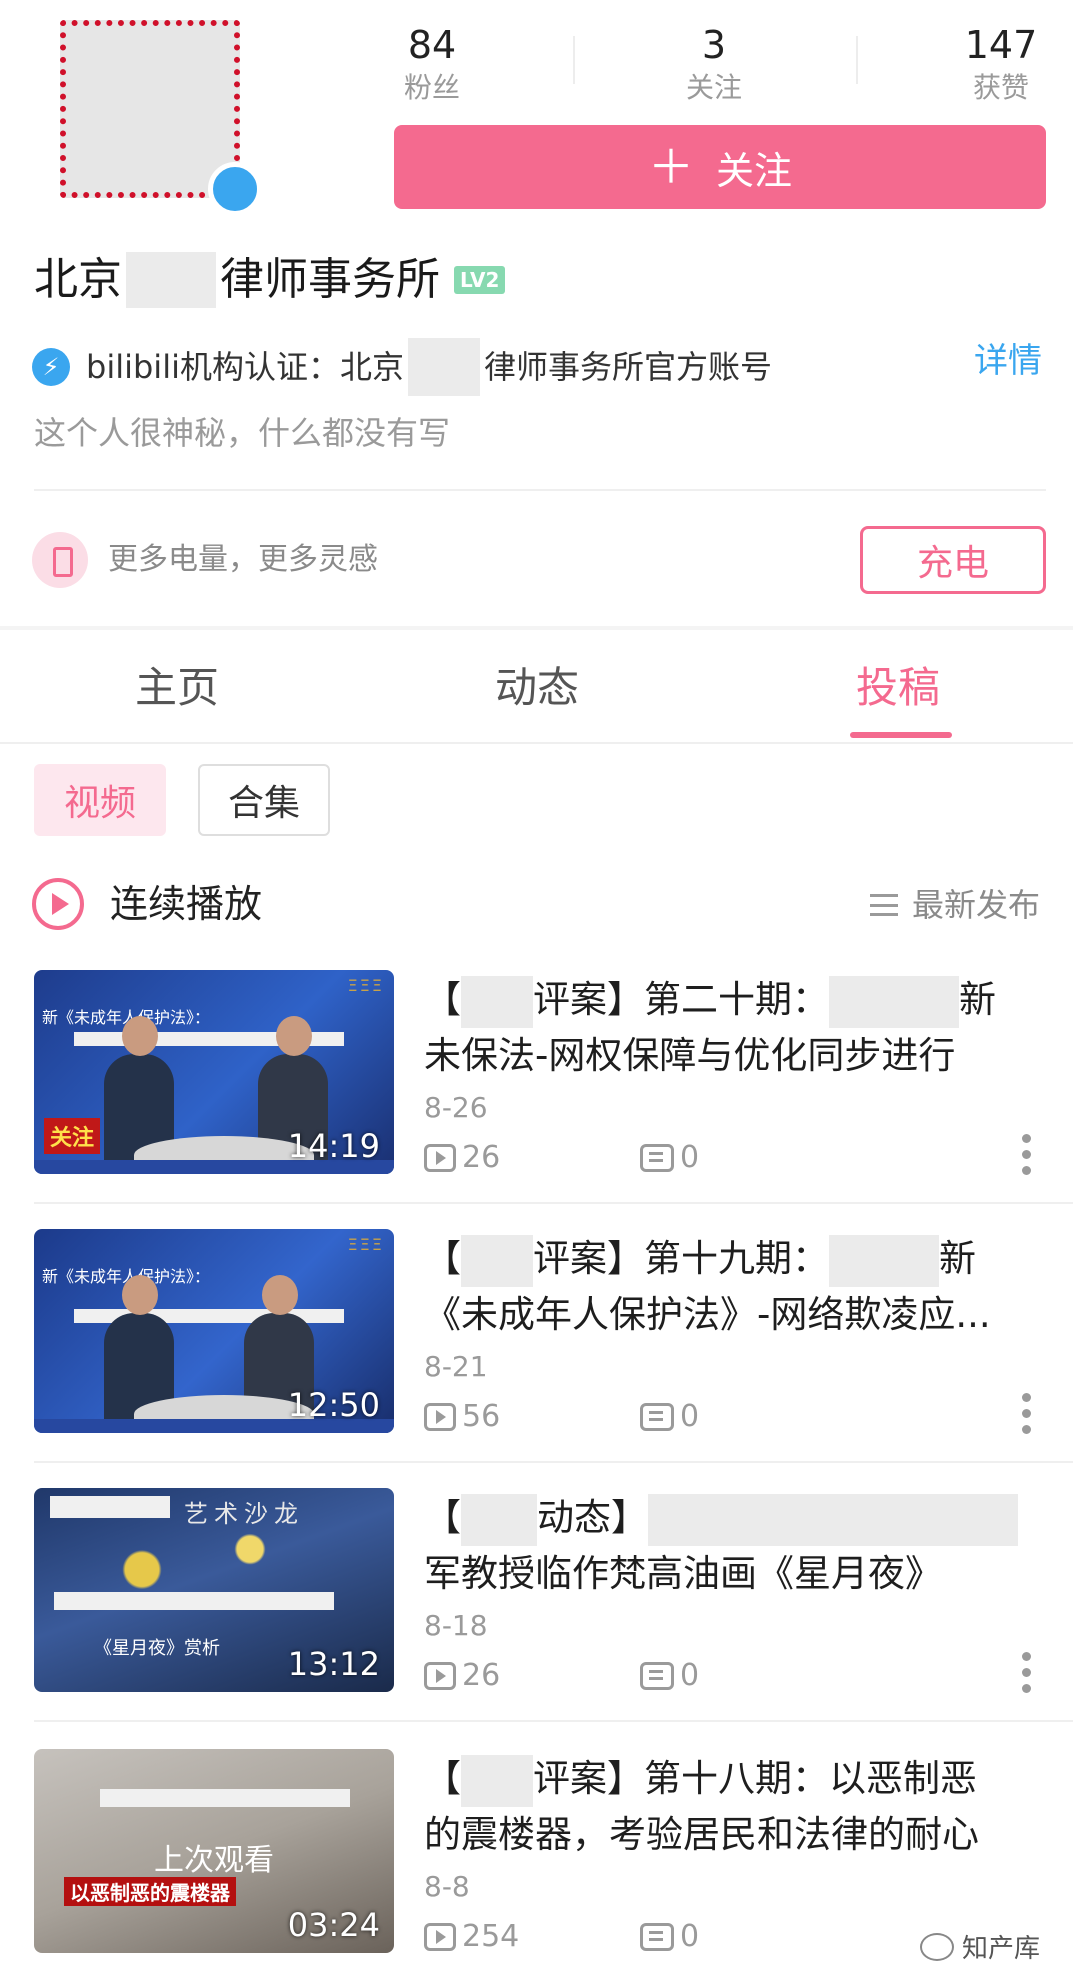 Image resolution: width=1073 pixels, height=1985 pixels. What do you see at coordinates (214, 1590) in the screenshot?
I see `video-thumbnail: 艺术沙龙 《星月夜》赏析 13:12` at bounding box center [214, 1590].